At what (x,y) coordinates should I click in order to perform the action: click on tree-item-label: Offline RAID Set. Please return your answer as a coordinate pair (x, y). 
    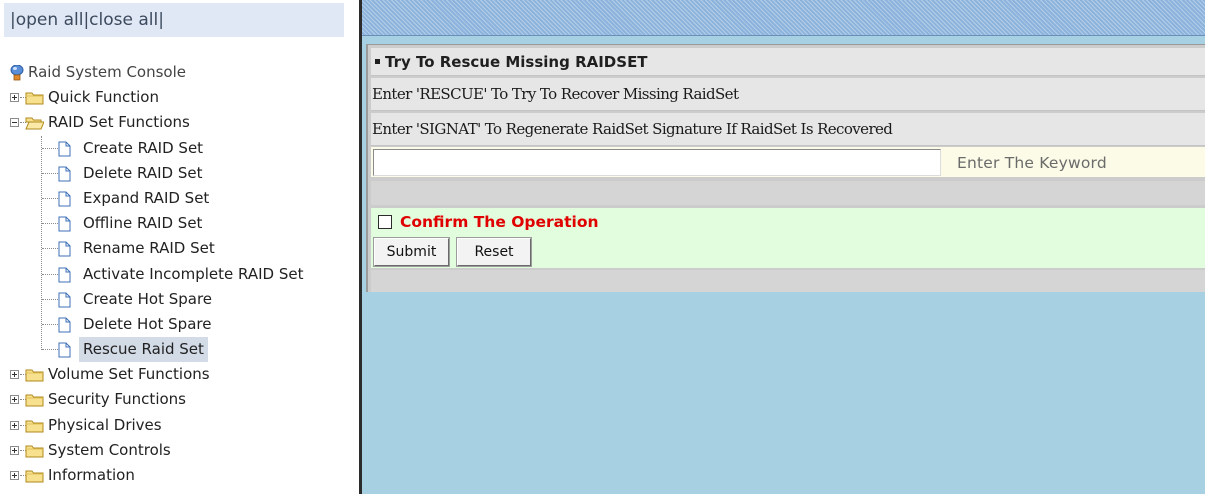
    Looking at the image, I should click on (143, 223).